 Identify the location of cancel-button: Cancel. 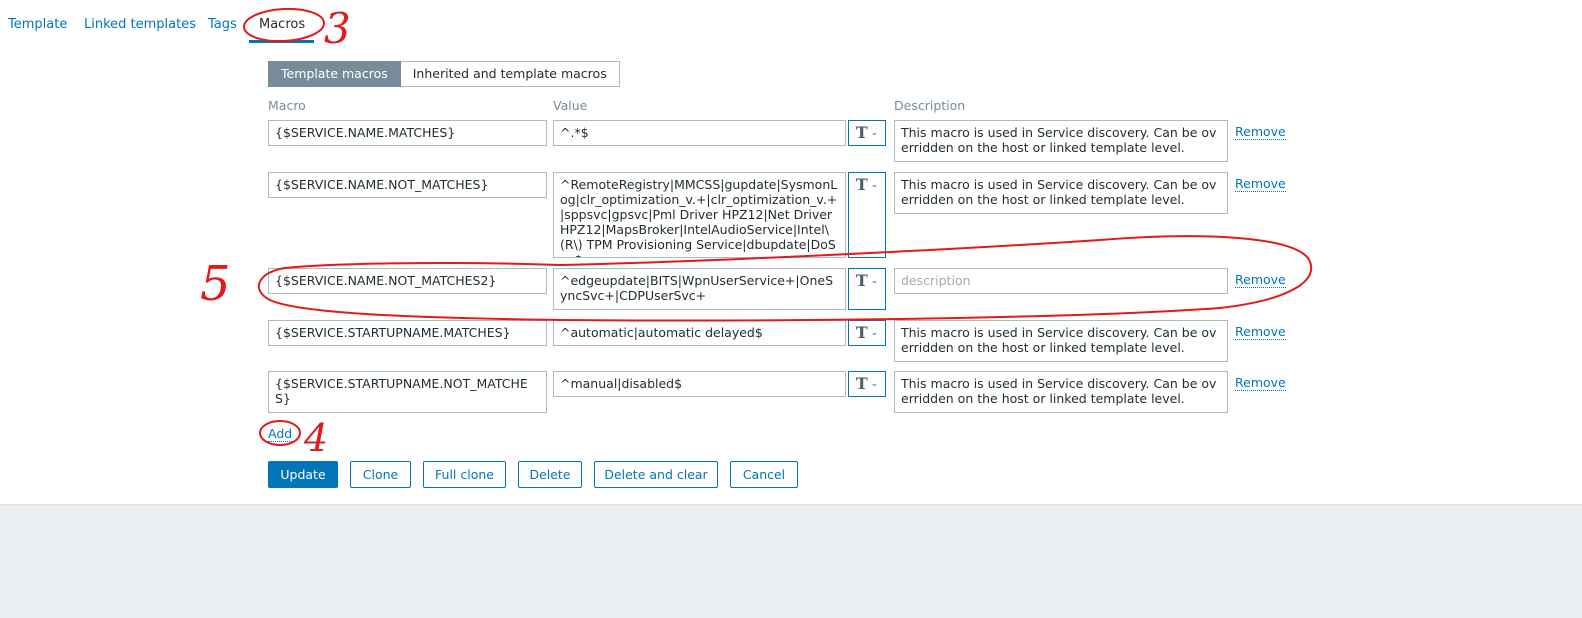
(764, 474).